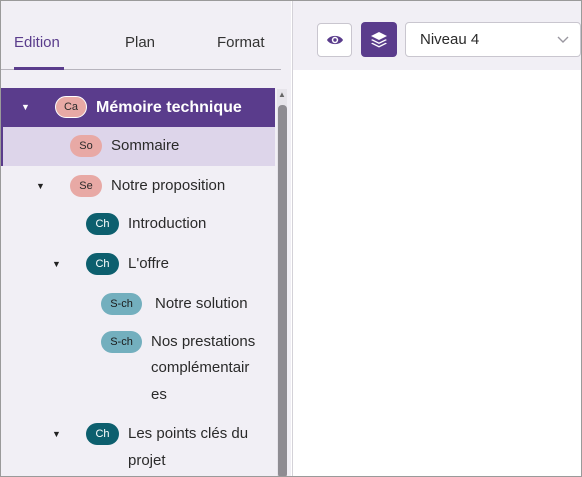  Describe the element at coordinates (282, 290) in the screenshot. I see `scrollbar-thumb` at that location.